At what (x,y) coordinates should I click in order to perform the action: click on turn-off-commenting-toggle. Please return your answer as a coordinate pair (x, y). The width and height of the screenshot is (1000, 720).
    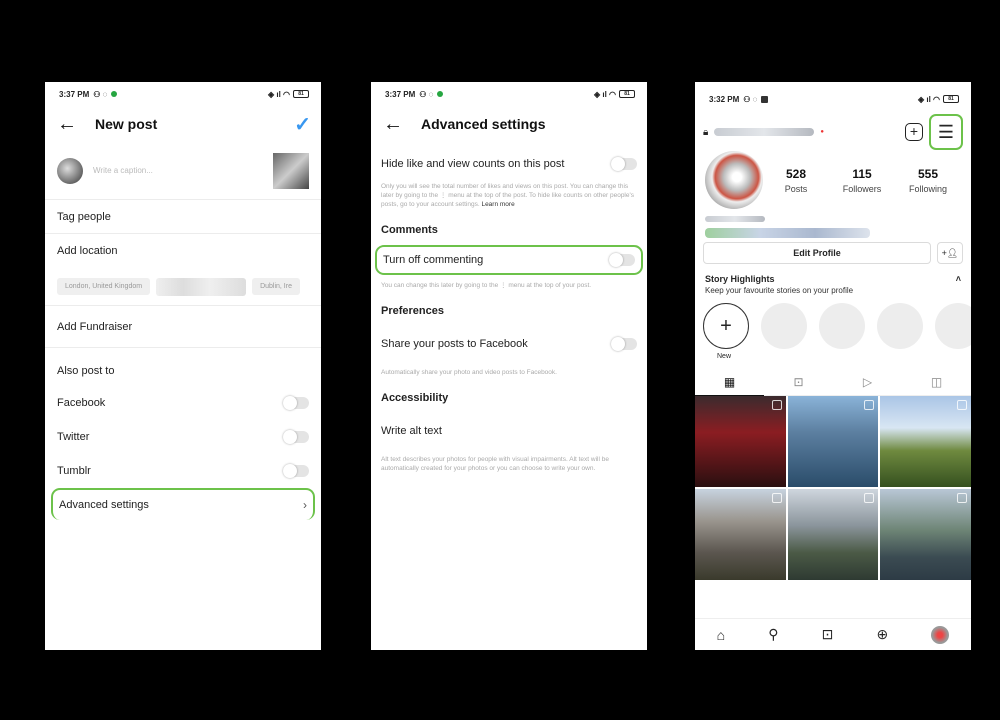
    Looking at the image, I should click on (622, 260).